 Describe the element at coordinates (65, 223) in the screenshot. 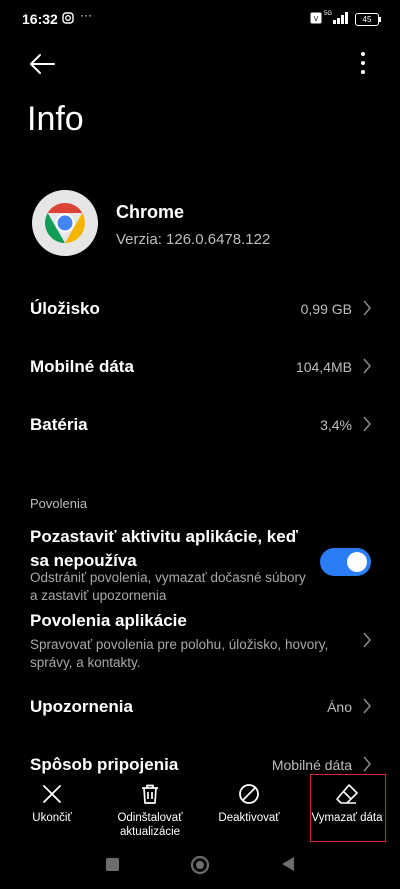

I see `chrome-icon` at that location.